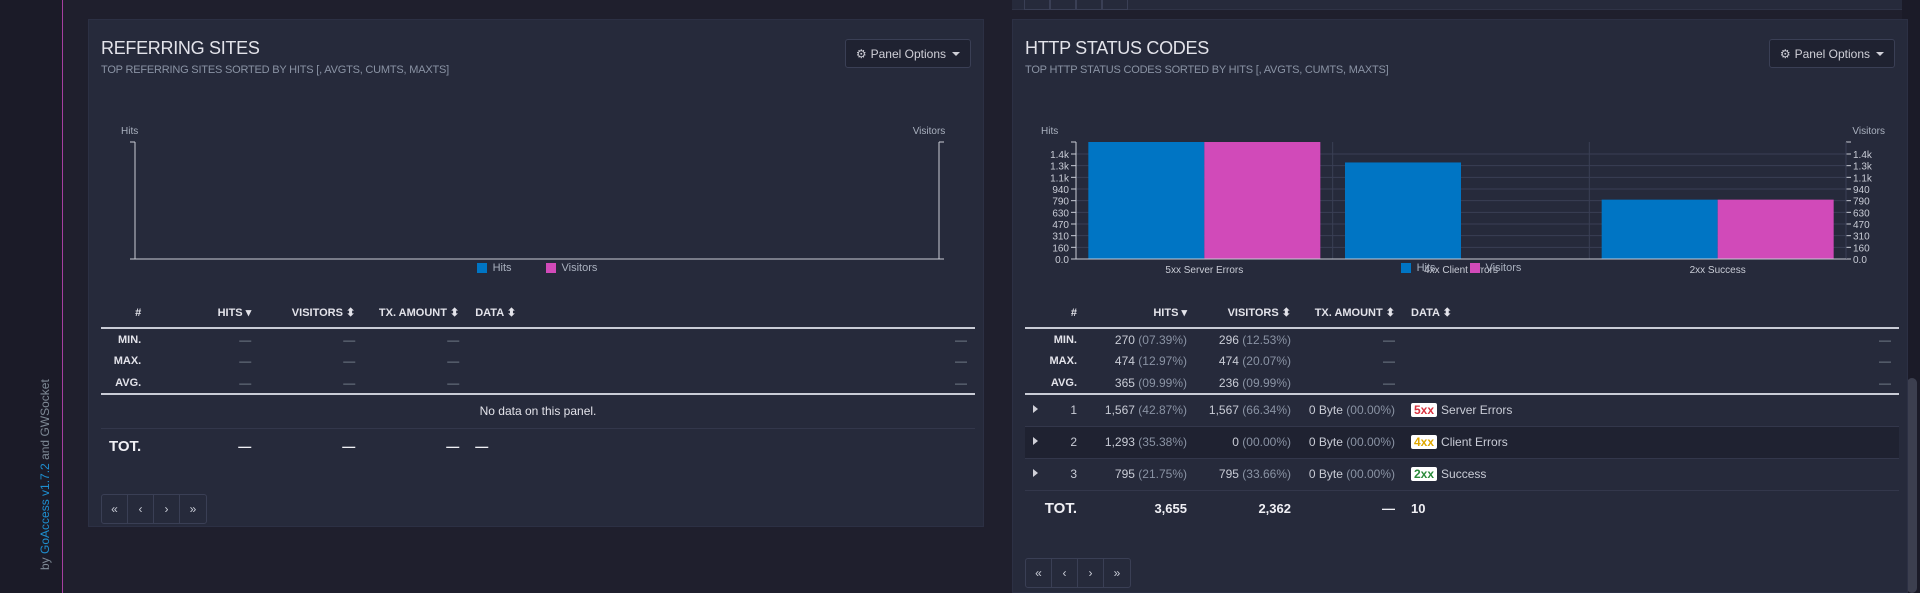 The height and width of the screenshot is (593, 1920). What do you see at coordinates (1140, 442) in the screenshot?
I see `row-hits: 1,293 (35.38%)` at bounding box center [1140, 442].